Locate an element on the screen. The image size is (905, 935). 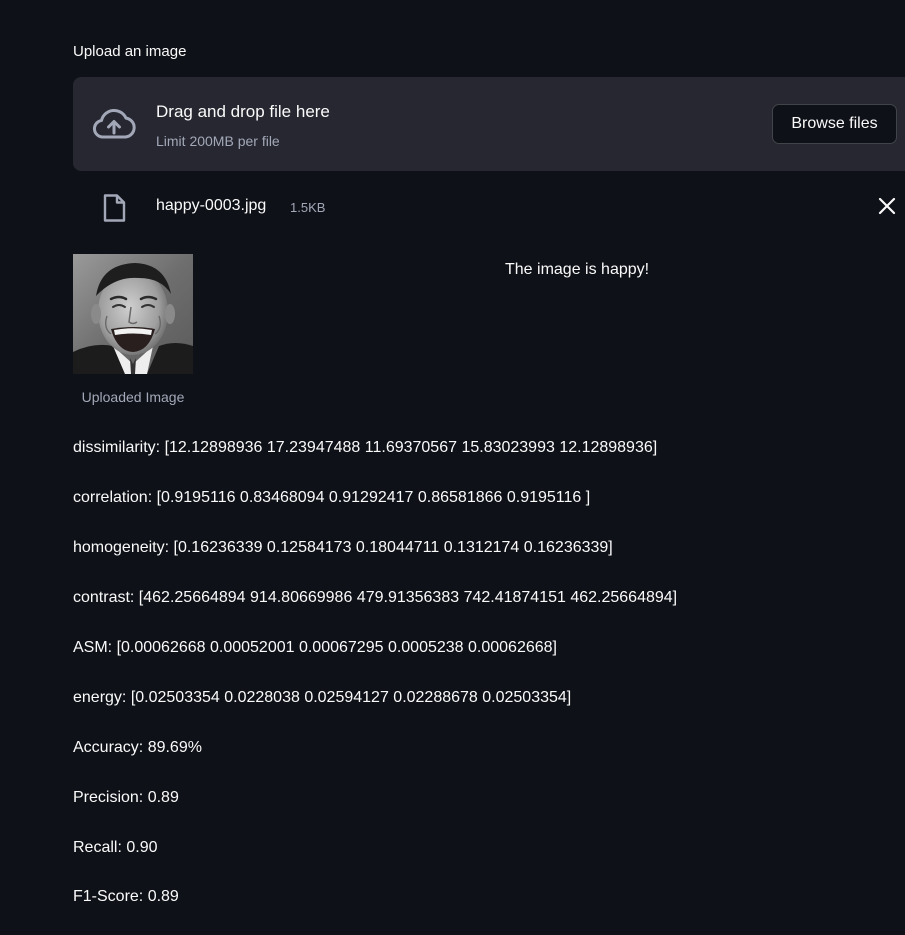
f1-score-text: F1-Score: 0.89 is located at coordinates (126, 896).